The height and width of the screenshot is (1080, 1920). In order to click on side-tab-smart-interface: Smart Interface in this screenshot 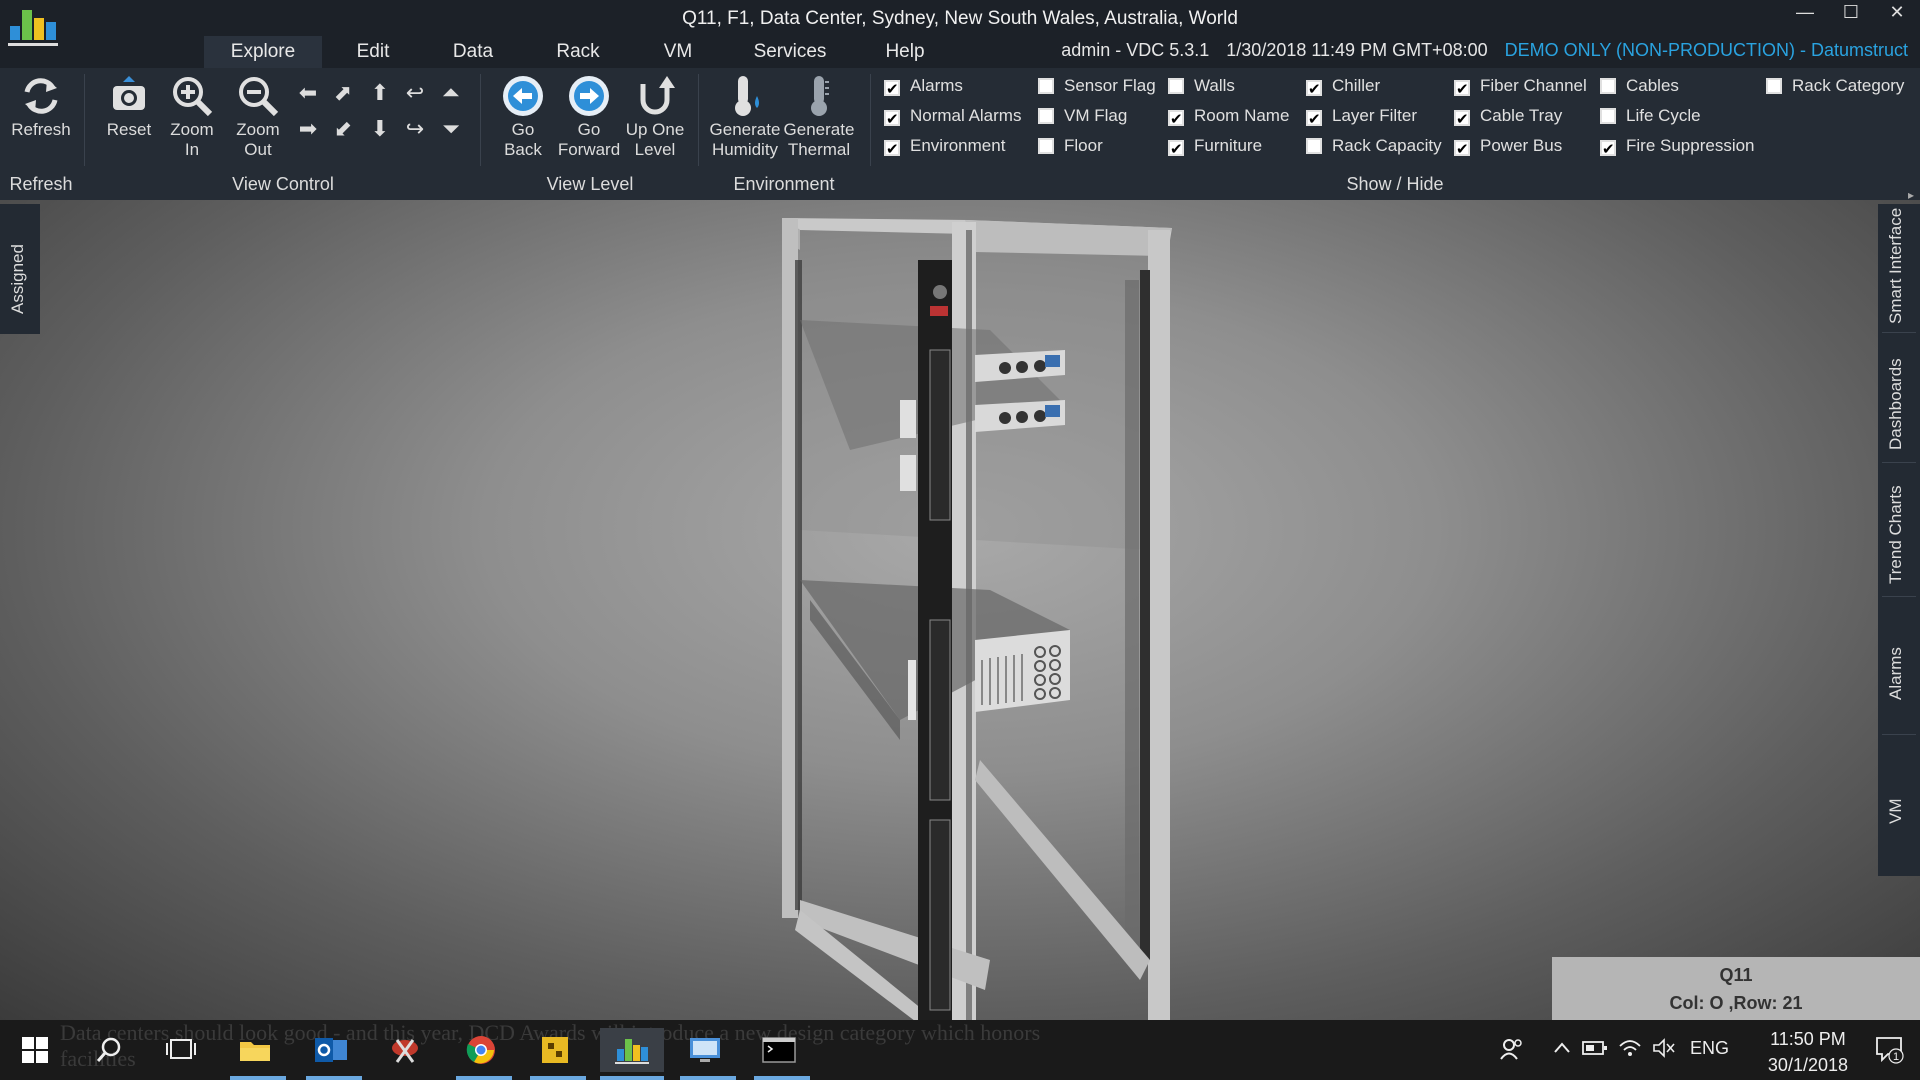, I will do `click(1896, 266)`.